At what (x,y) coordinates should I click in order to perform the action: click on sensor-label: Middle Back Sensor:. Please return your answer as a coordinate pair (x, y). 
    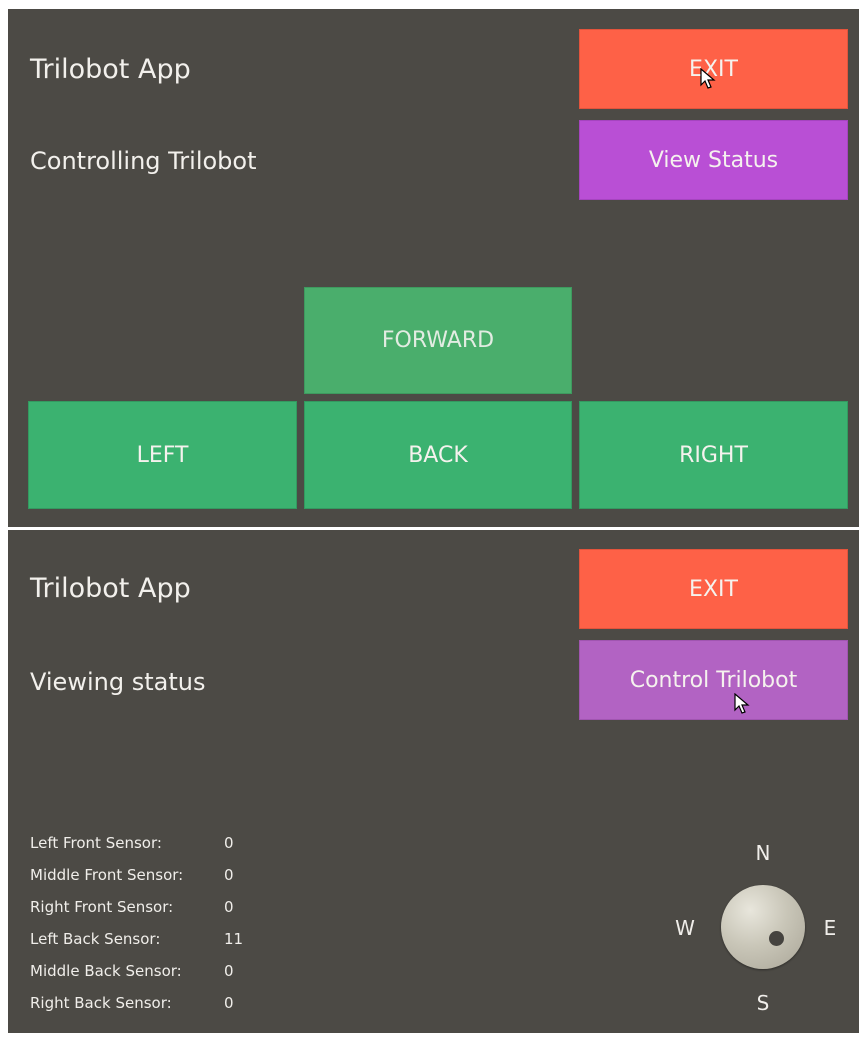
    Looking at the image, I should click on (106, 971).